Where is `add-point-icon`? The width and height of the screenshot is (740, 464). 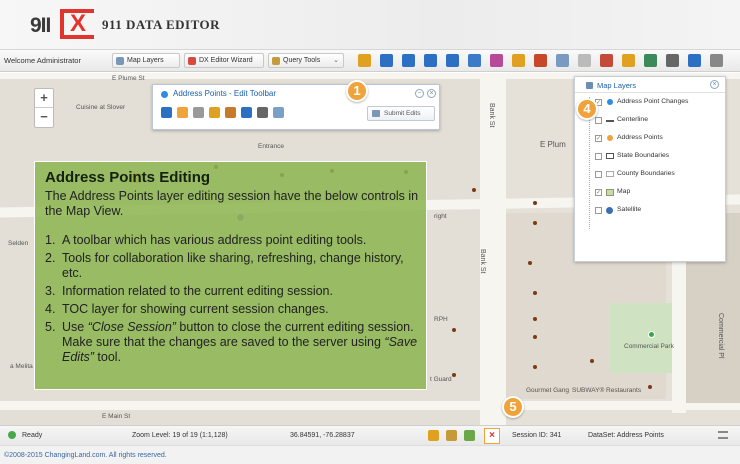 add-point-icon is located at coordinates (182, 112).